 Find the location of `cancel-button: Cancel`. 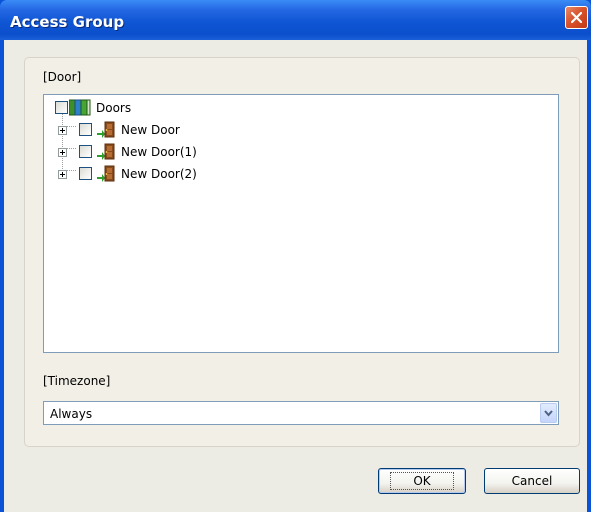

cancel-button: Cancel is located at coordinates (532, 481).